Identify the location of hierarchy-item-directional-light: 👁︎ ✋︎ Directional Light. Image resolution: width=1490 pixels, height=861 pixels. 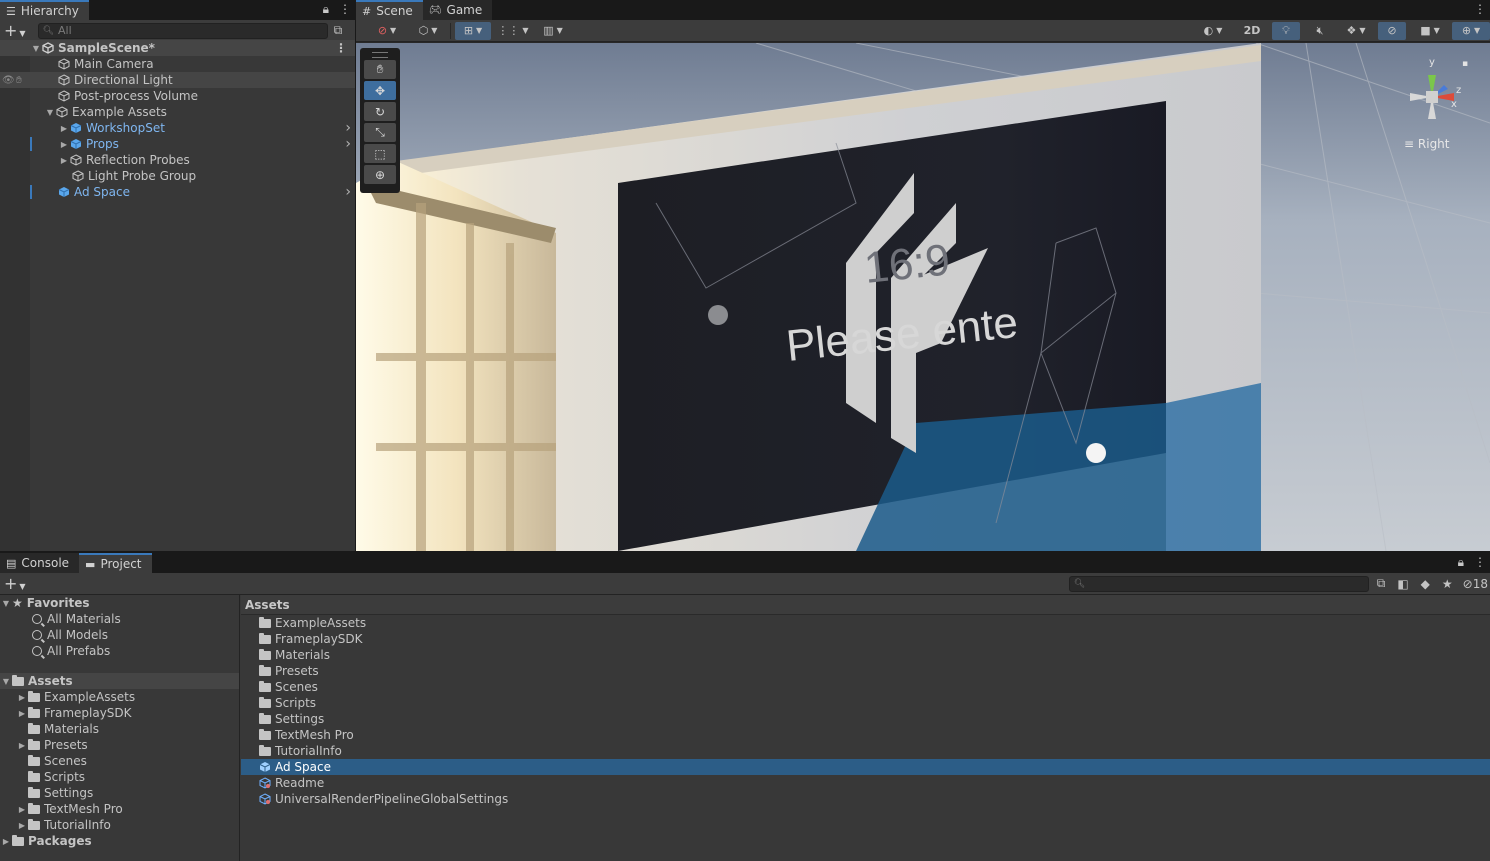
(177, 80).